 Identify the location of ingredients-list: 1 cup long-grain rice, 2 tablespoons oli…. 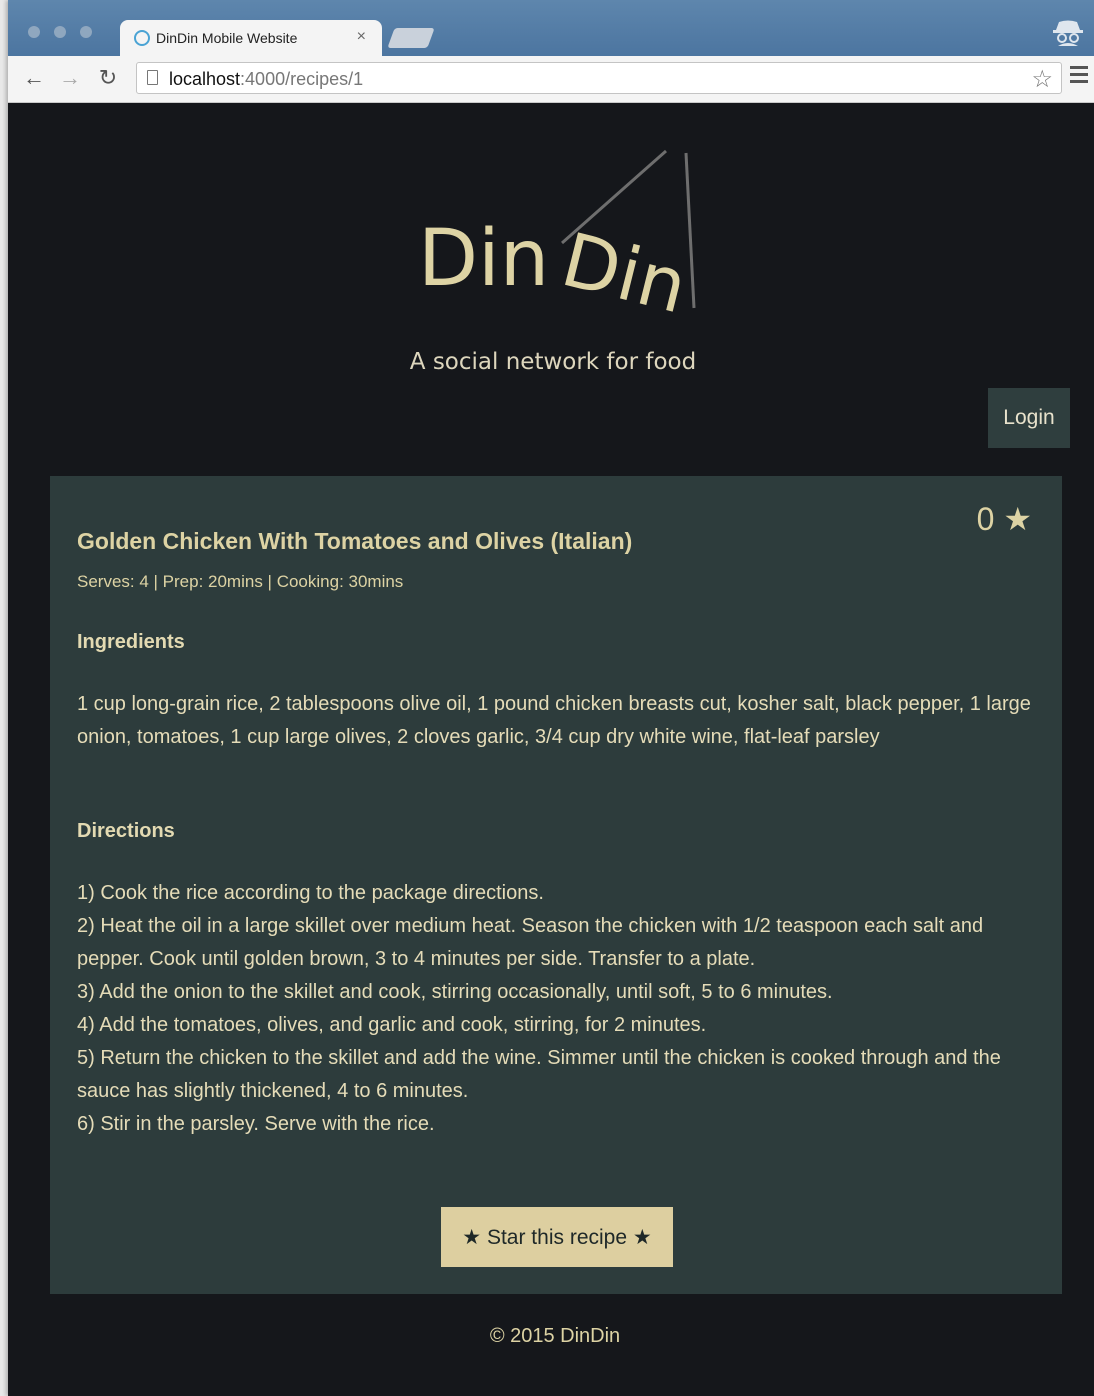
(554, 720).